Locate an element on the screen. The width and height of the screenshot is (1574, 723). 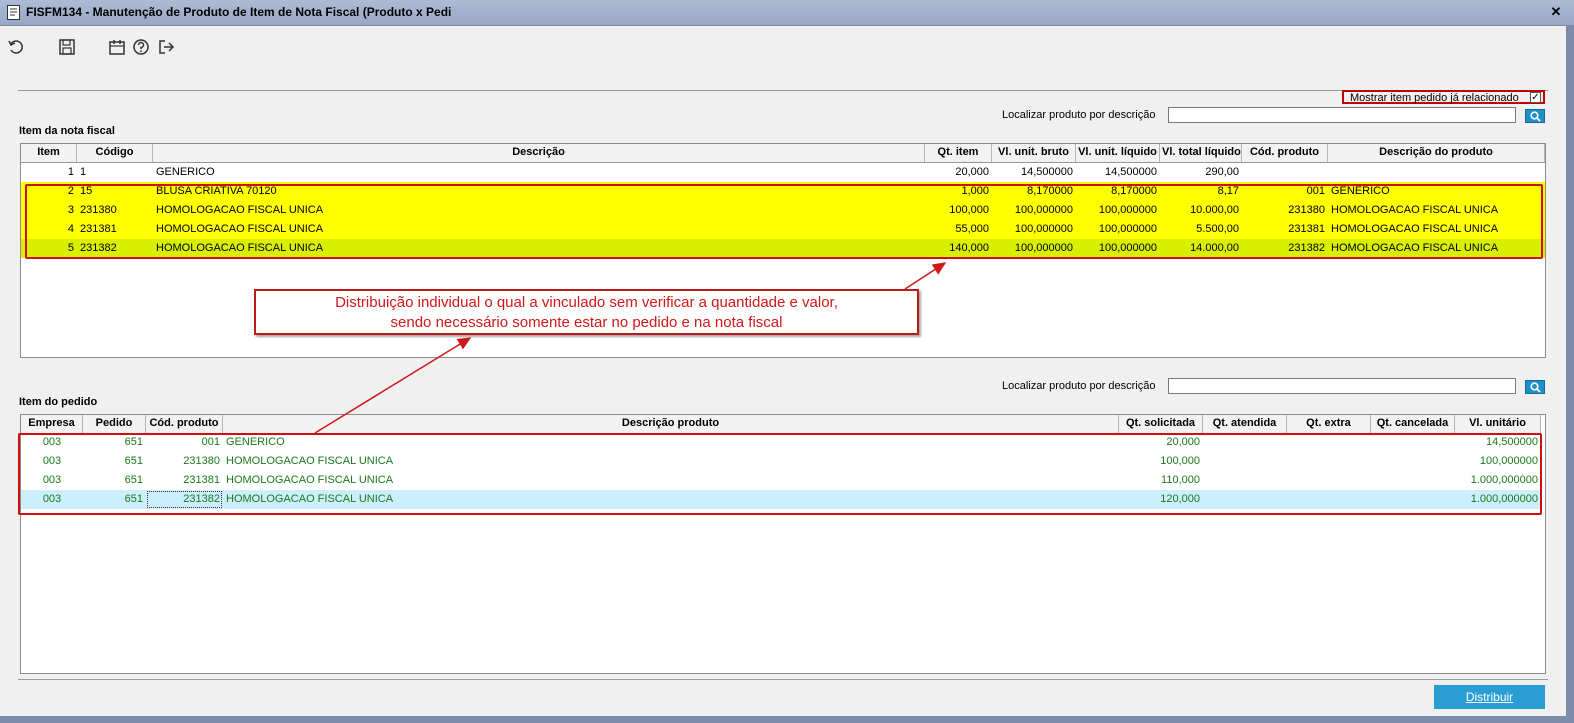
save-icon is located at coordinates (67, 47).